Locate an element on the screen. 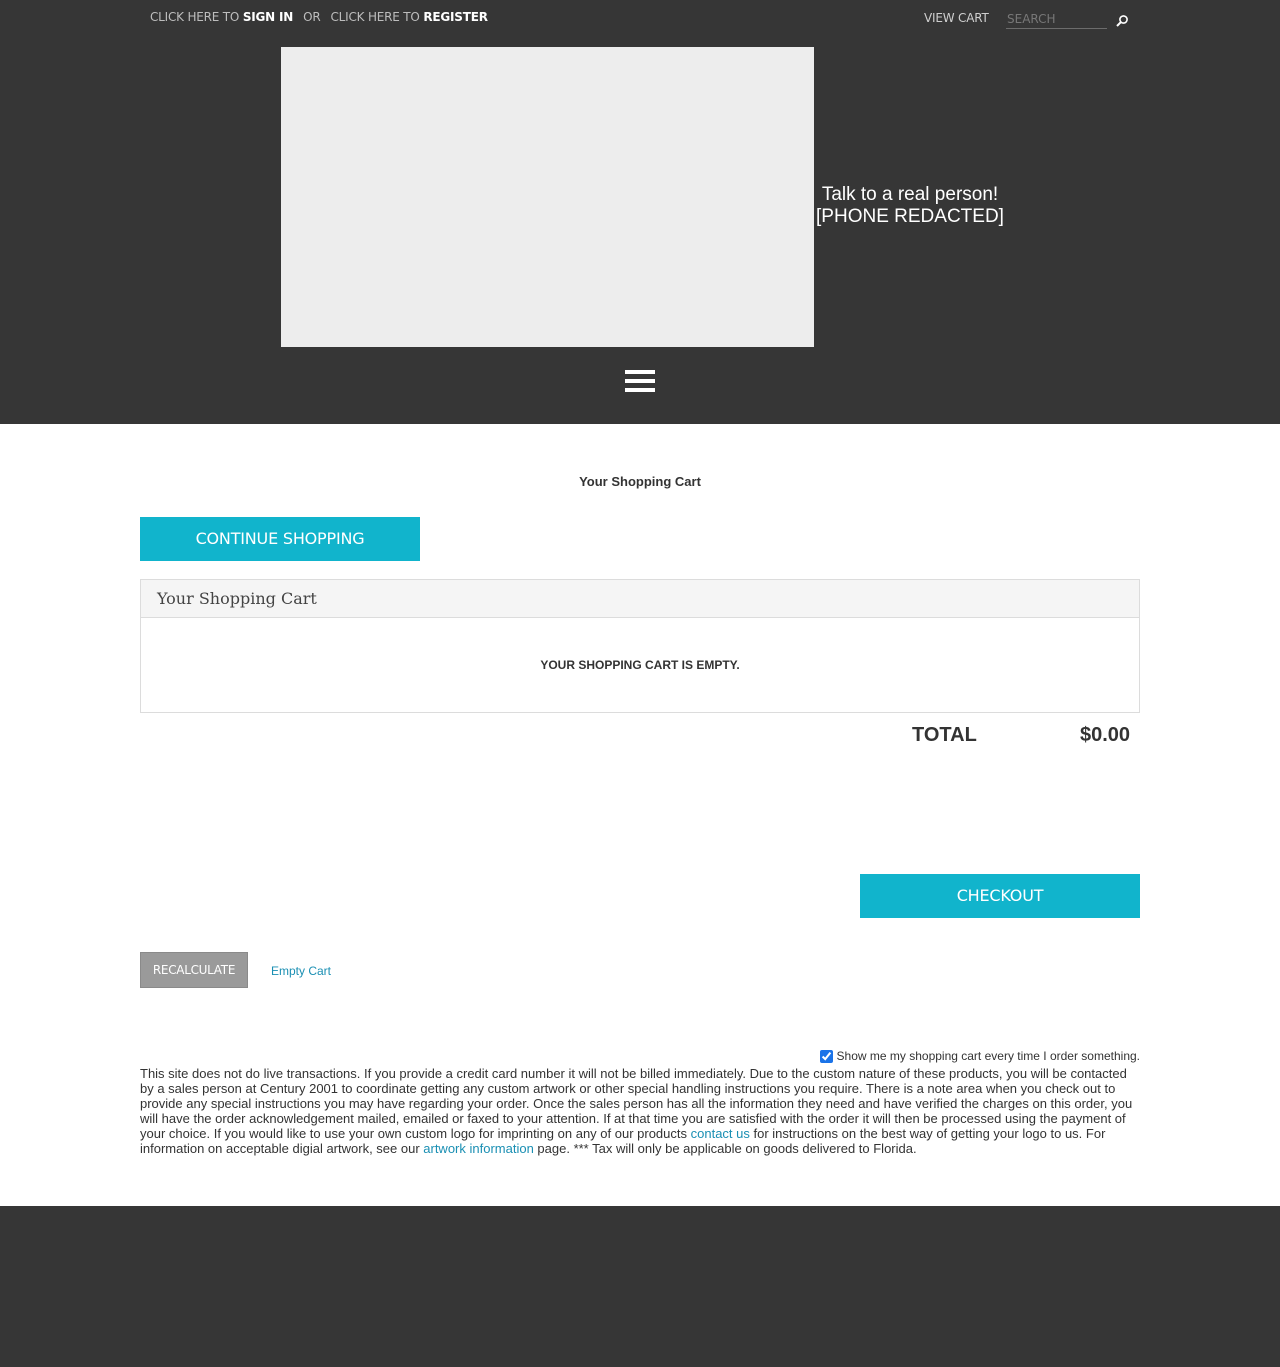  phone-contact: Talk to a real person! [PHONE REDACTED] is located at coordinates (910, 206).